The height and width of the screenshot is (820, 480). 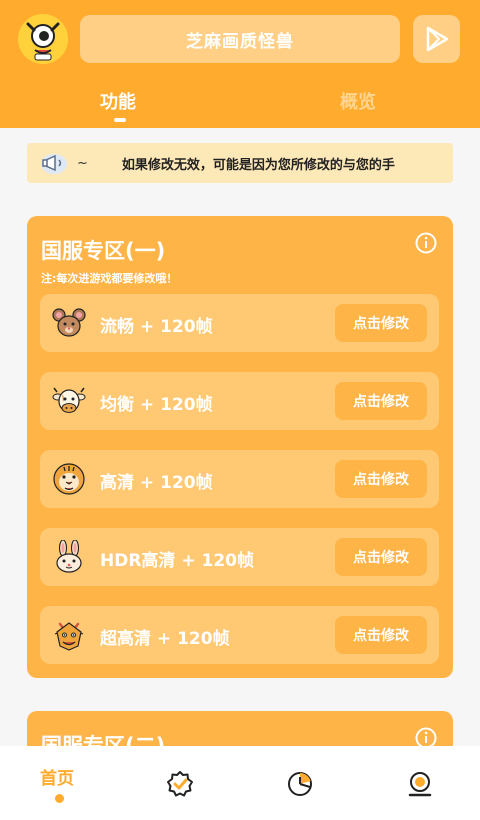 What do you see at coordinates (180, 784) in the screenshot?
I see `badge-check-icon` at bounding box center [180, 784].